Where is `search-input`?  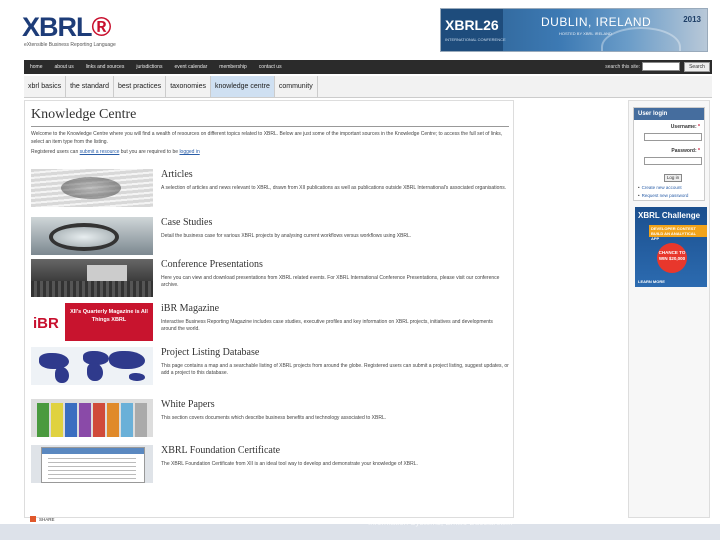
search-input is located at coordinates (661, 66).